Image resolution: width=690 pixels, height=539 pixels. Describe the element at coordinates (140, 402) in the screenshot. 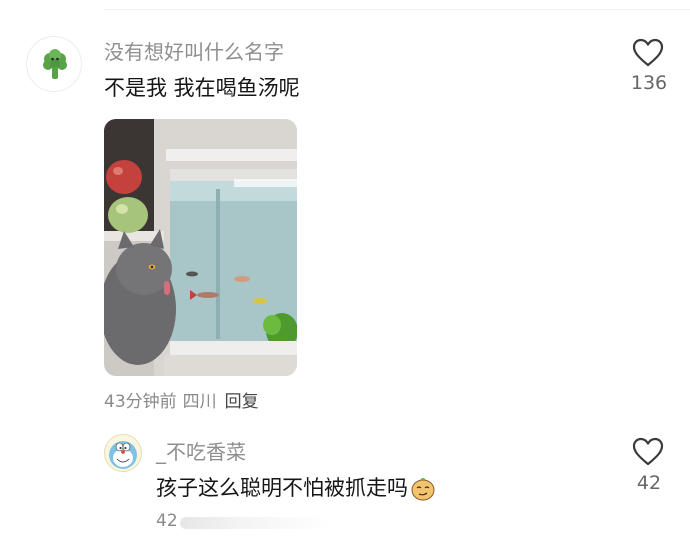

I see `comment-time: 43分钟前` at that location.